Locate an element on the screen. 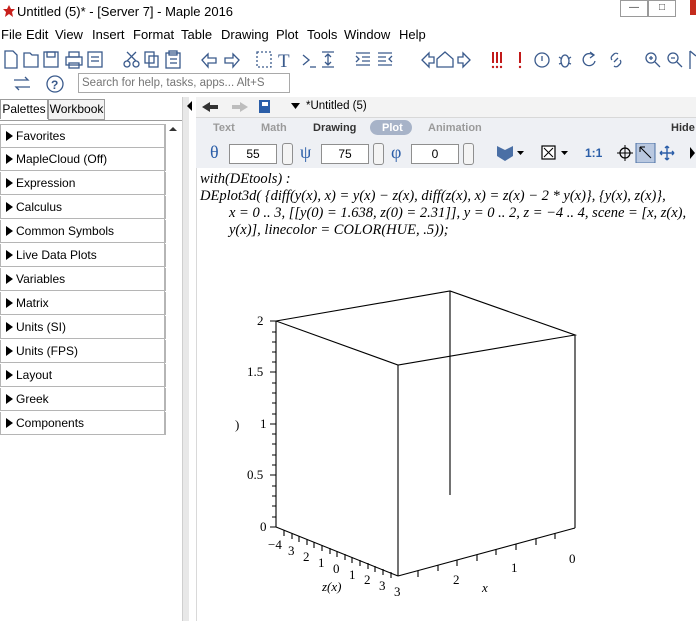 The width and height of the screenshot is (696, 621). secondary-toolbar: ? is located at coordinates (348, 84).